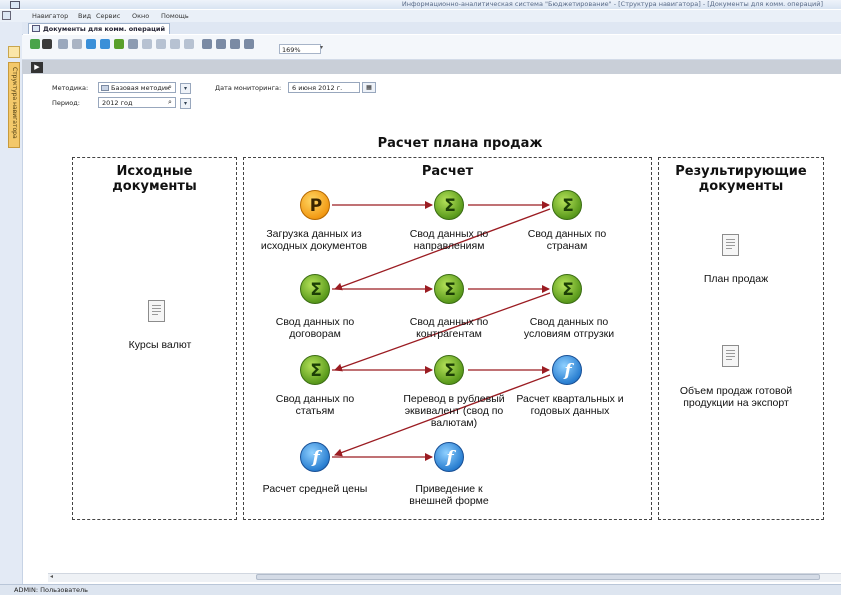  I want to click on sigma-node-shipping-terms: Σ, so click(567, 289).